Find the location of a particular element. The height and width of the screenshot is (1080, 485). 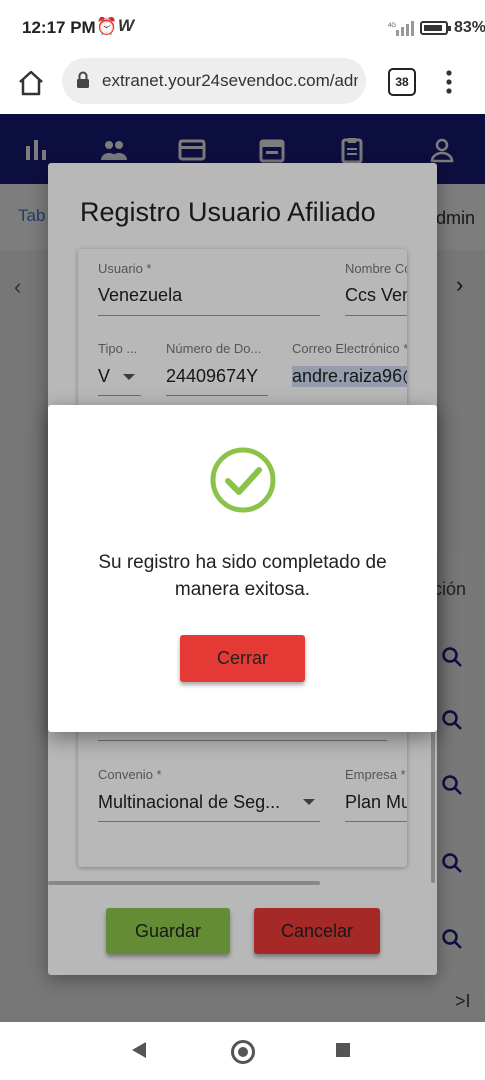

more-menu-icon is located at coordinates (449, 82).